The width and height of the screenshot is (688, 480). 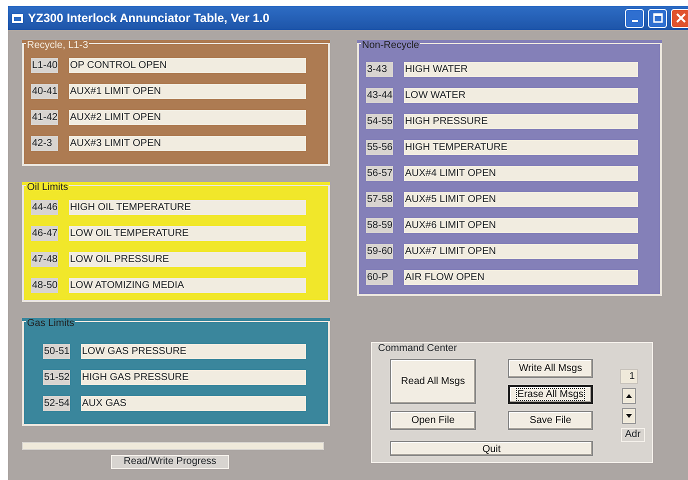 I want to click on message-field: HIGH WATER, so click(x=521, y=69).